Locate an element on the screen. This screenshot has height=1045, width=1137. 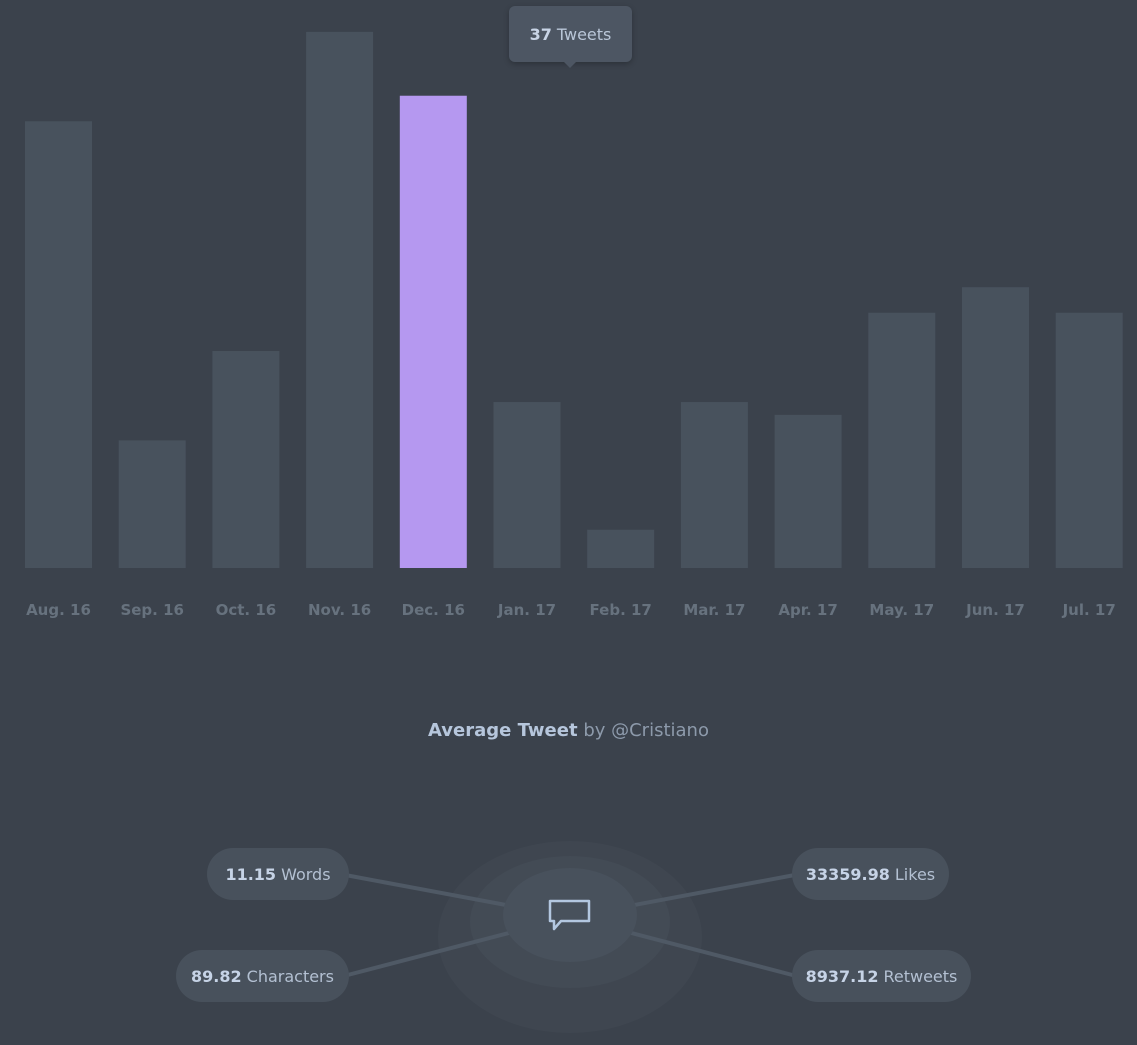
stat-characters: 89.82 Characters is located at coordinates (262, 976).